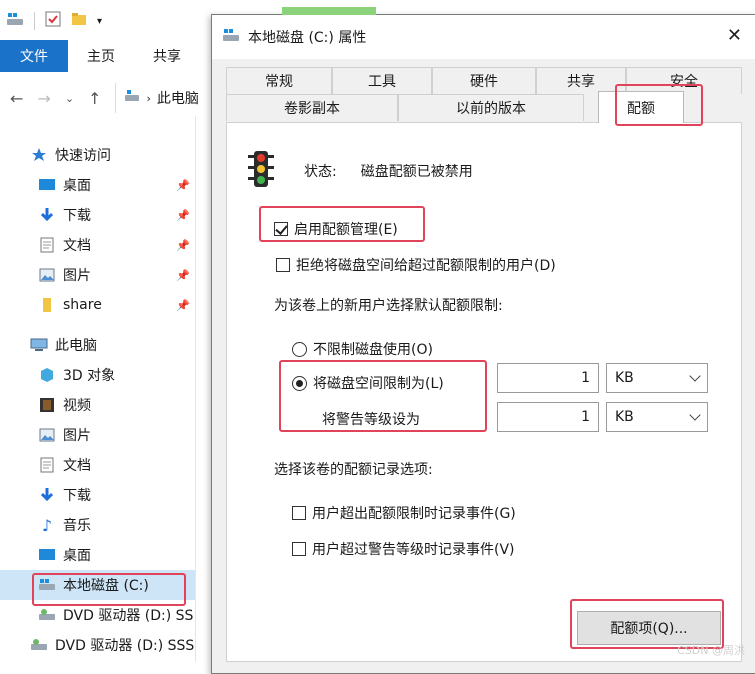 The image size is (755, 674). Describe the element at coordinates (128, 616) in the screenshot. I see `nav-item-label: DVD 驱动器 (D:) SS` at that location.